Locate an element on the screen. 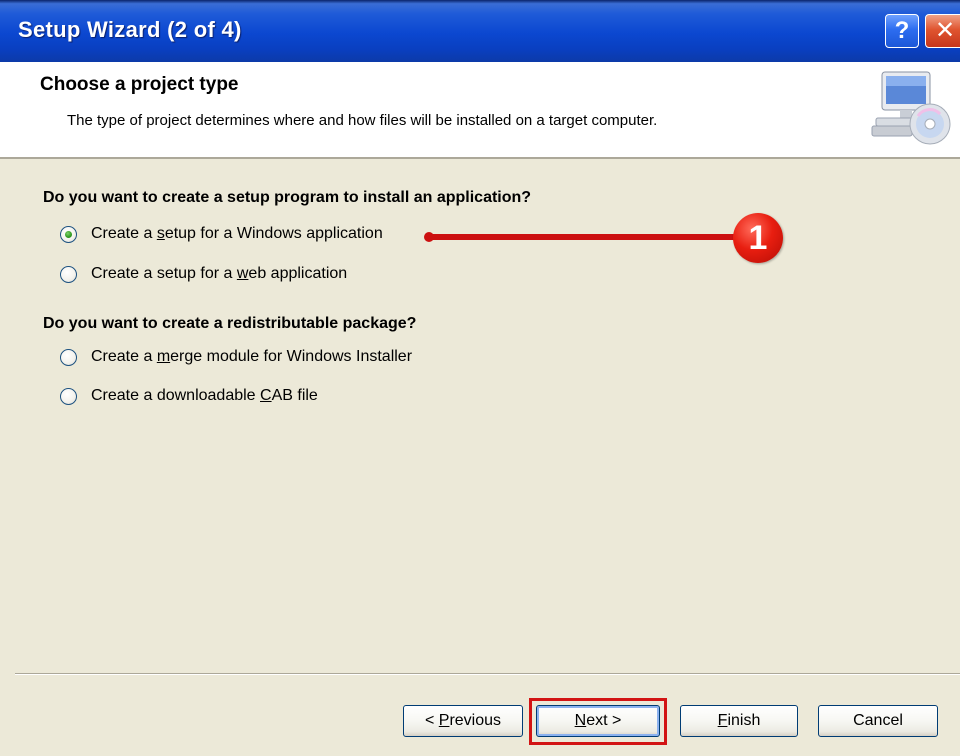  cancel-button: Cancel is located at coordinates (878, 721).